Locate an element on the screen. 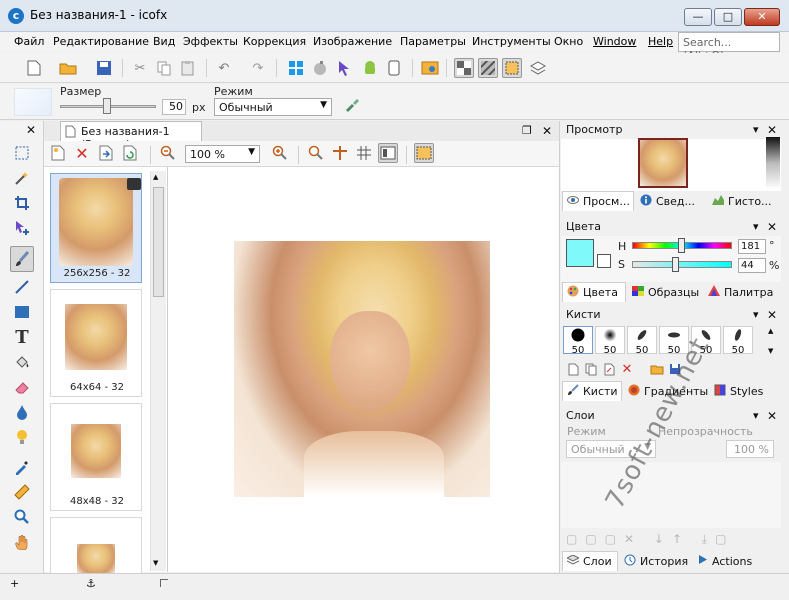 Image resolution: width=789 pixels, height=600 pixels. fill-bucket-tool-icon is located at coordinates (22, 362).